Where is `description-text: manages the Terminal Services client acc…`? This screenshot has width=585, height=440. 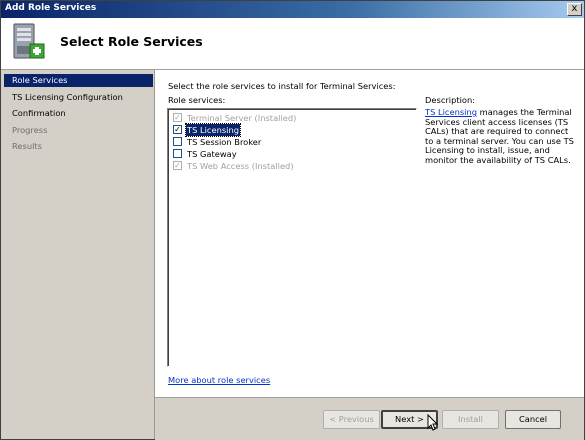
description-text: manages the Terminal Services client acc… is located at coordinates (499, 136).